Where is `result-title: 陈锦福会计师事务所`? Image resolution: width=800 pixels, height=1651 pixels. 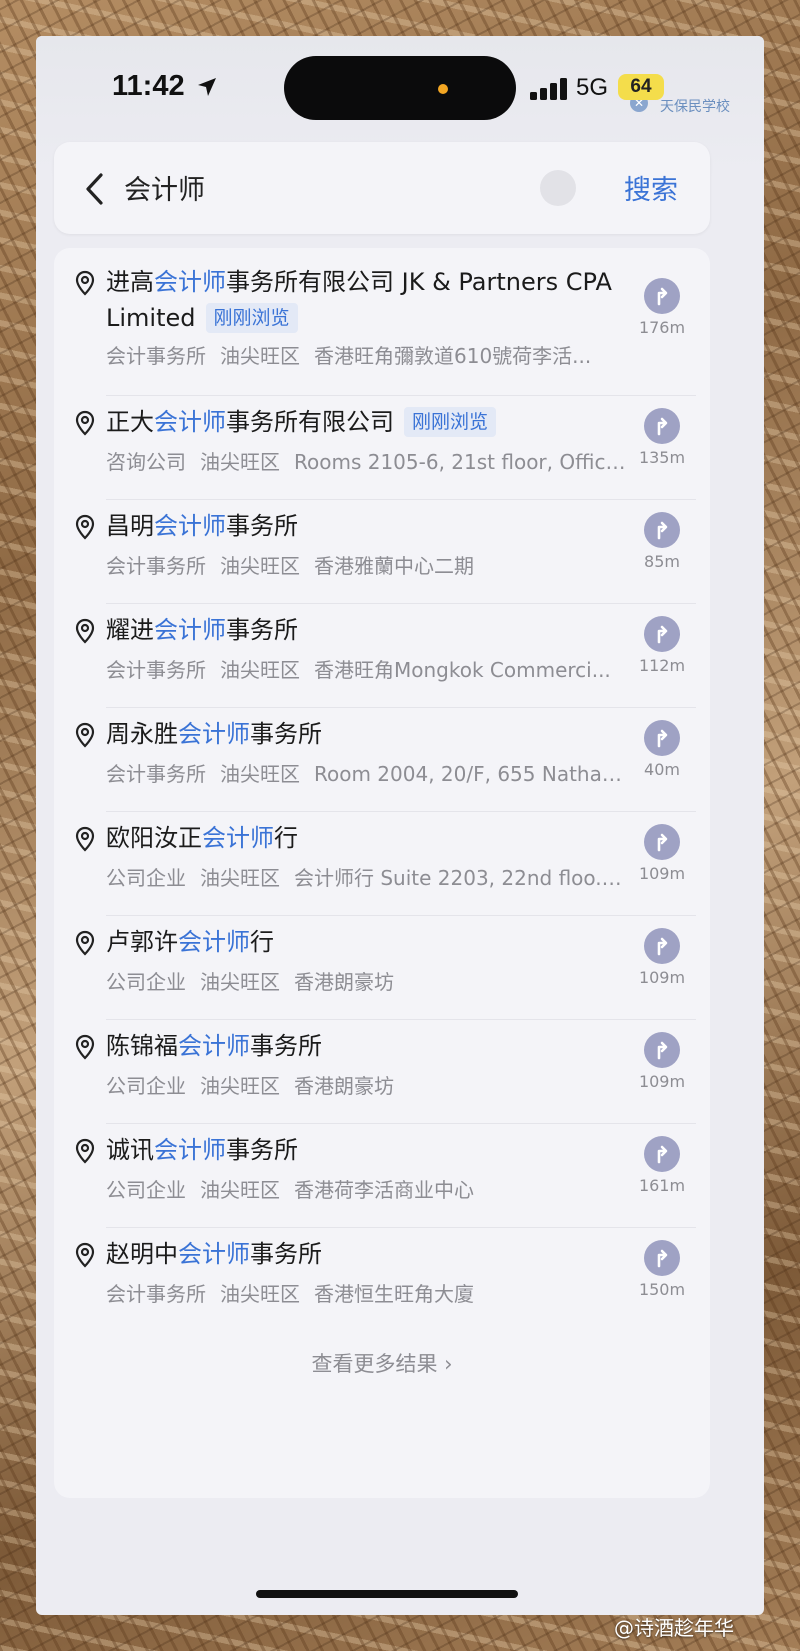
result-title: 陈锦福会计师事务所 is located at coordinates (366, 1046).